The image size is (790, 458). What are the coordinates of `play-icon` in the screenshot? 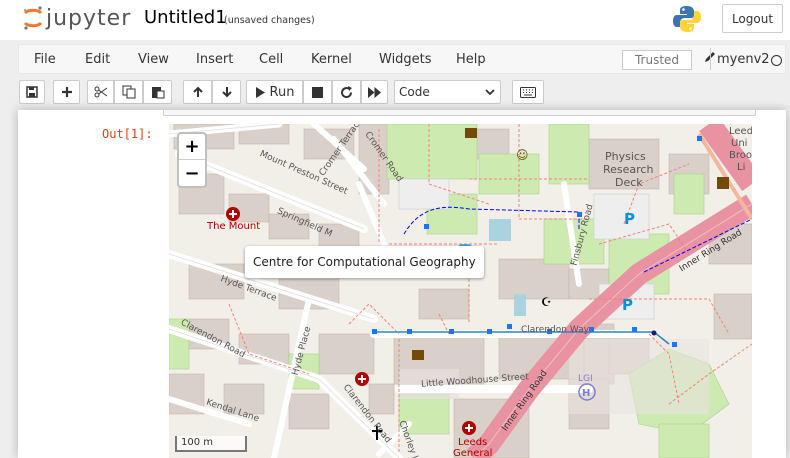 It's located at (260, 92).